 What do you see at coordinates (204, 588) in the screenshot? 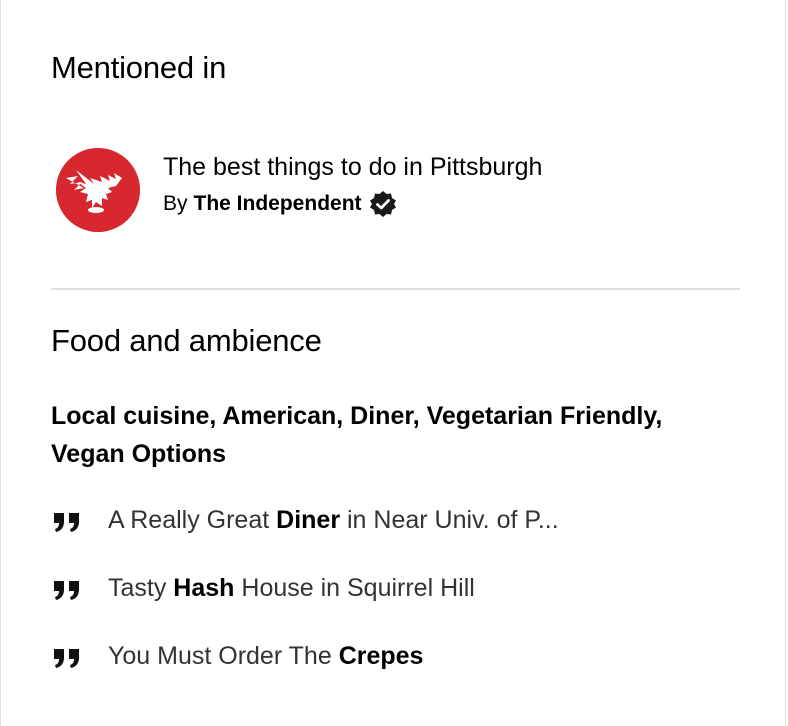
I see `snippet-keyword: Hash` at bounding box center [204, 588].